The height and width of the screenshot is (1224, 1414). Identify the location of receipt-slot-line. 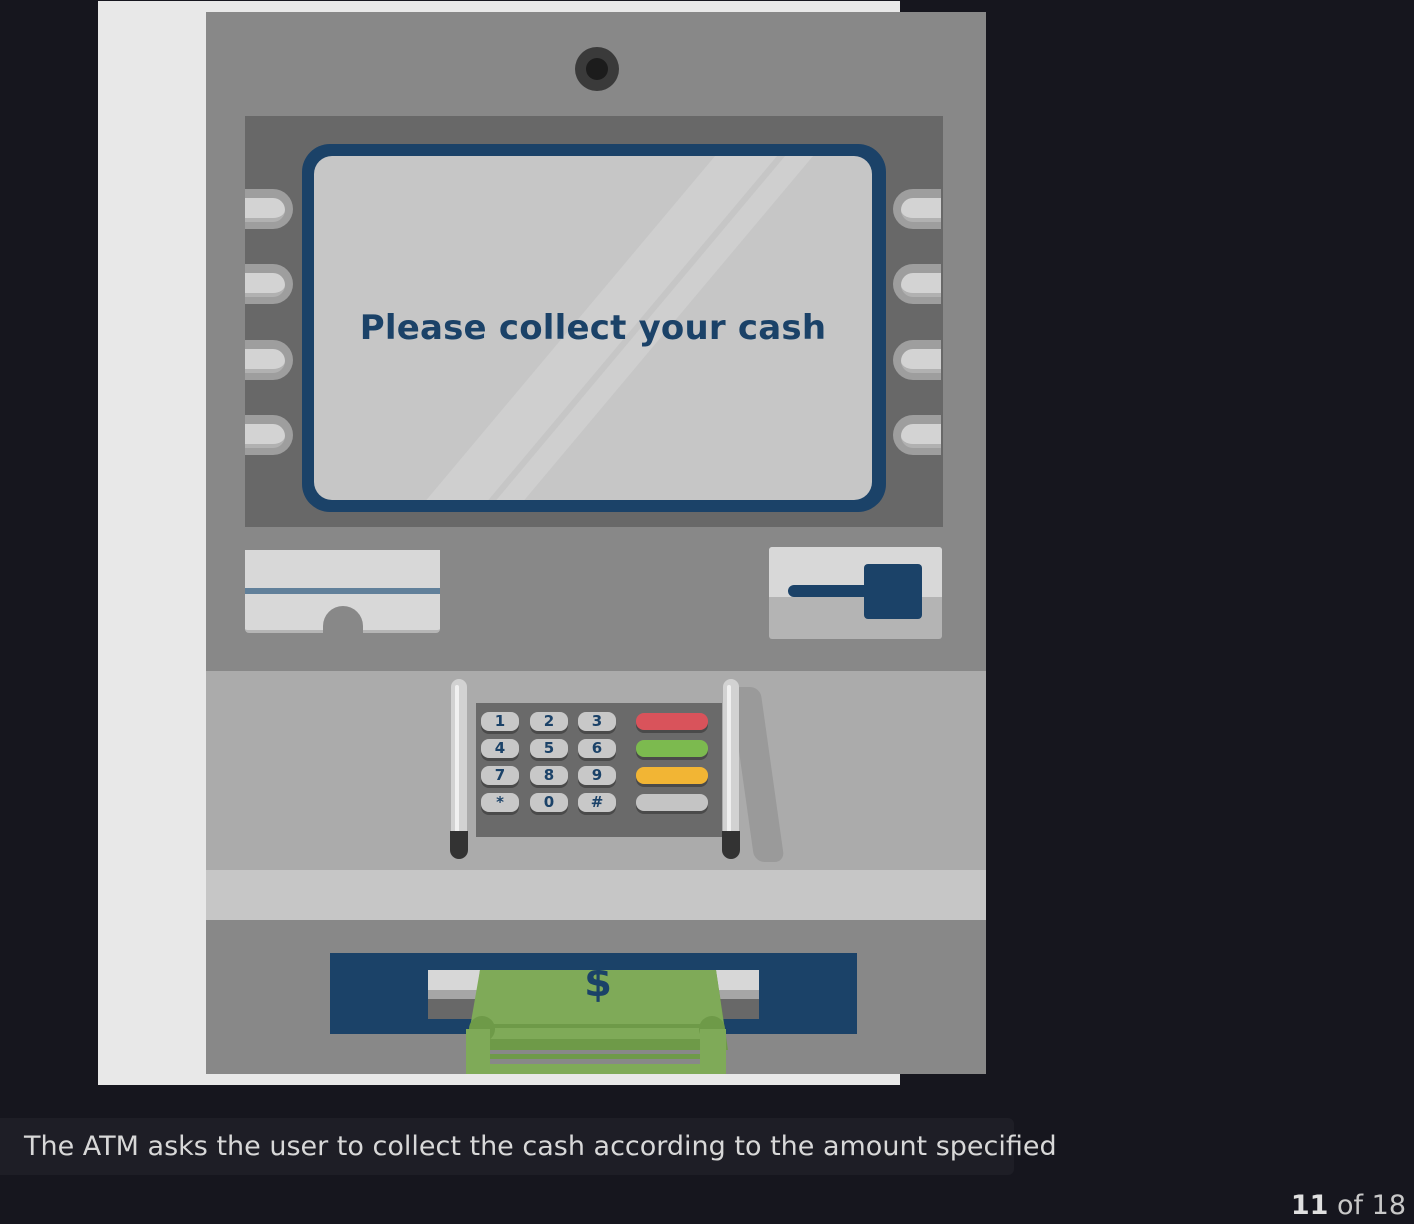
(342, 591).